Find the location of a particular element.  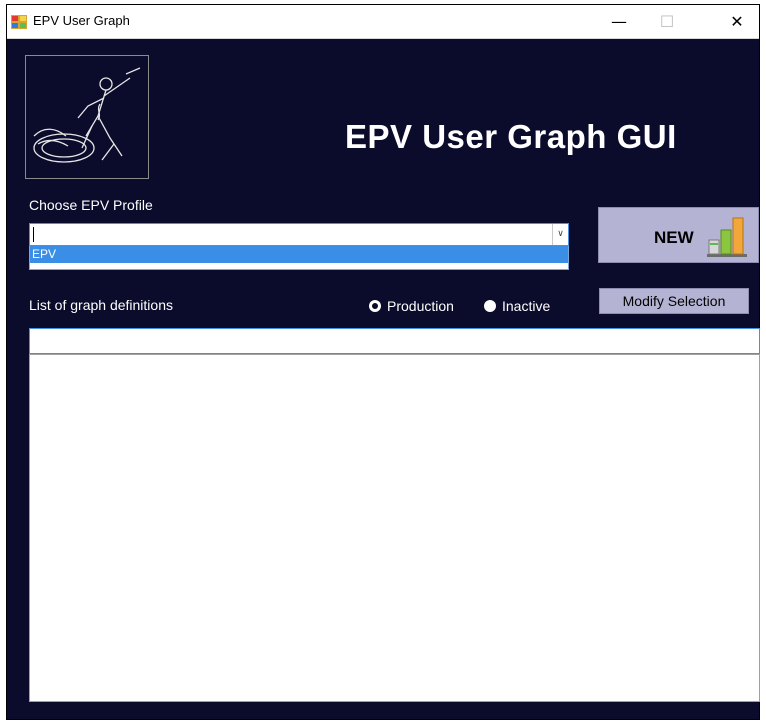

radio-inactive-label: Inactive is located at coordinates (526, 306).